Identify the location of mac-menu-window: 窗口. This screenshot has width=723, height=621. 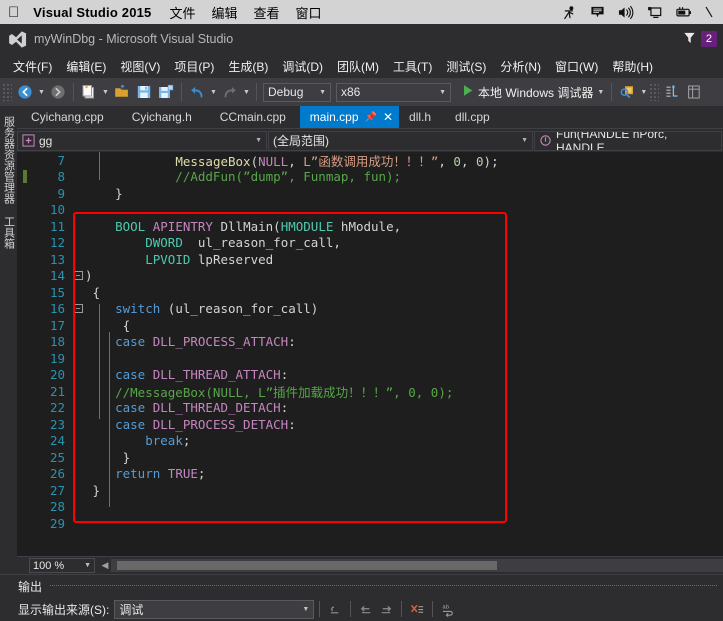
(309, 12).